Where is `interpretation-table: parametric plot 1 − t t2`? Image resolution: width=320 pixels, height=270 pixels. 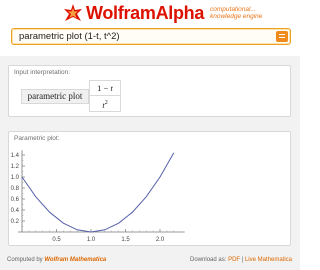
interpretation-table: parametric plot 1 − t t2 is located at coordinates (76, 96).